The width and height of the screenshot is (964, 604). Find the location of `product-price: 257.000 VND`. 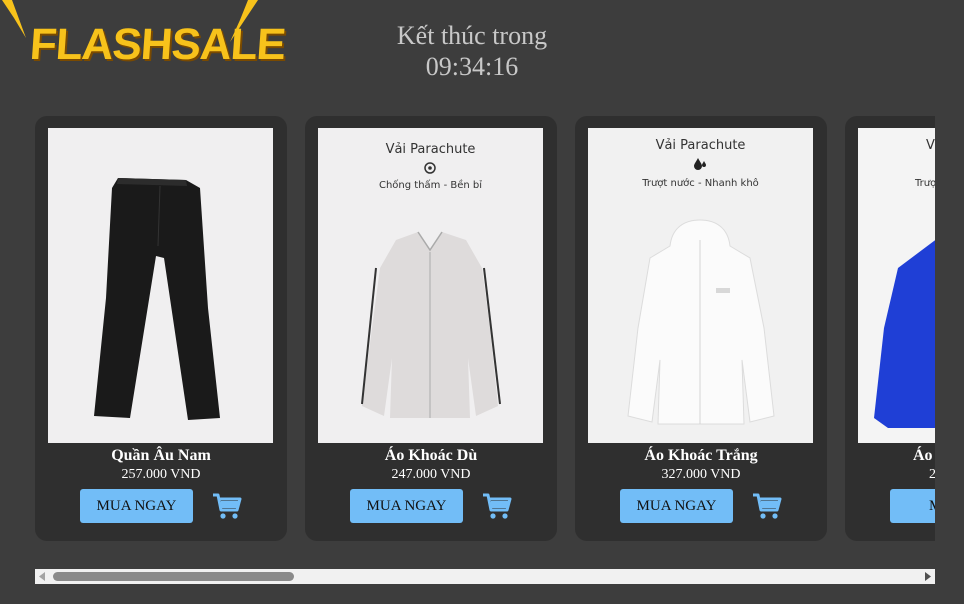

product-price: 257.000 VND is located at coordinates (161, 474).